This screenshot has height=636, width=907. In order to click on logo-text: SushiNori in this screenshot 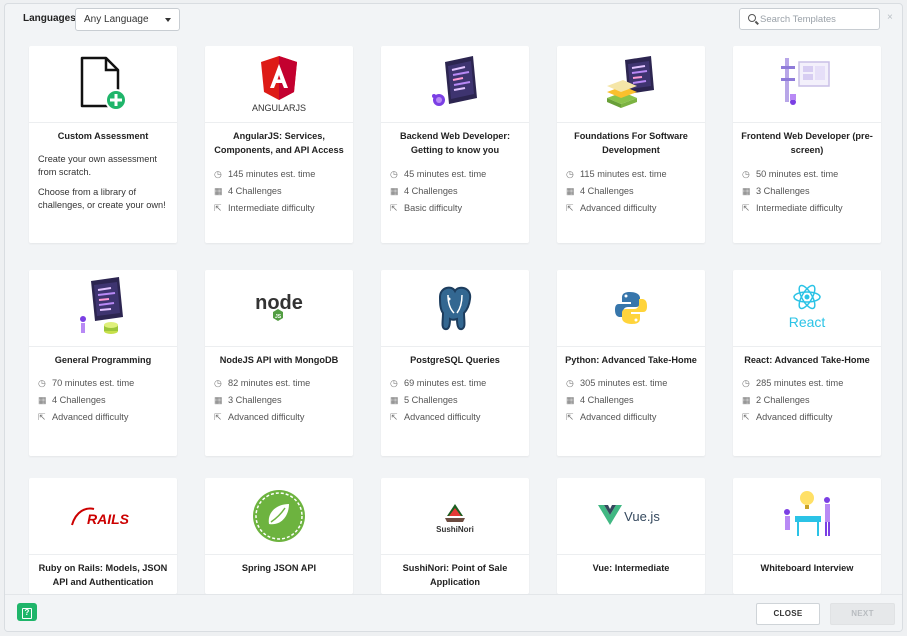, I will do `click(455, 529)`.